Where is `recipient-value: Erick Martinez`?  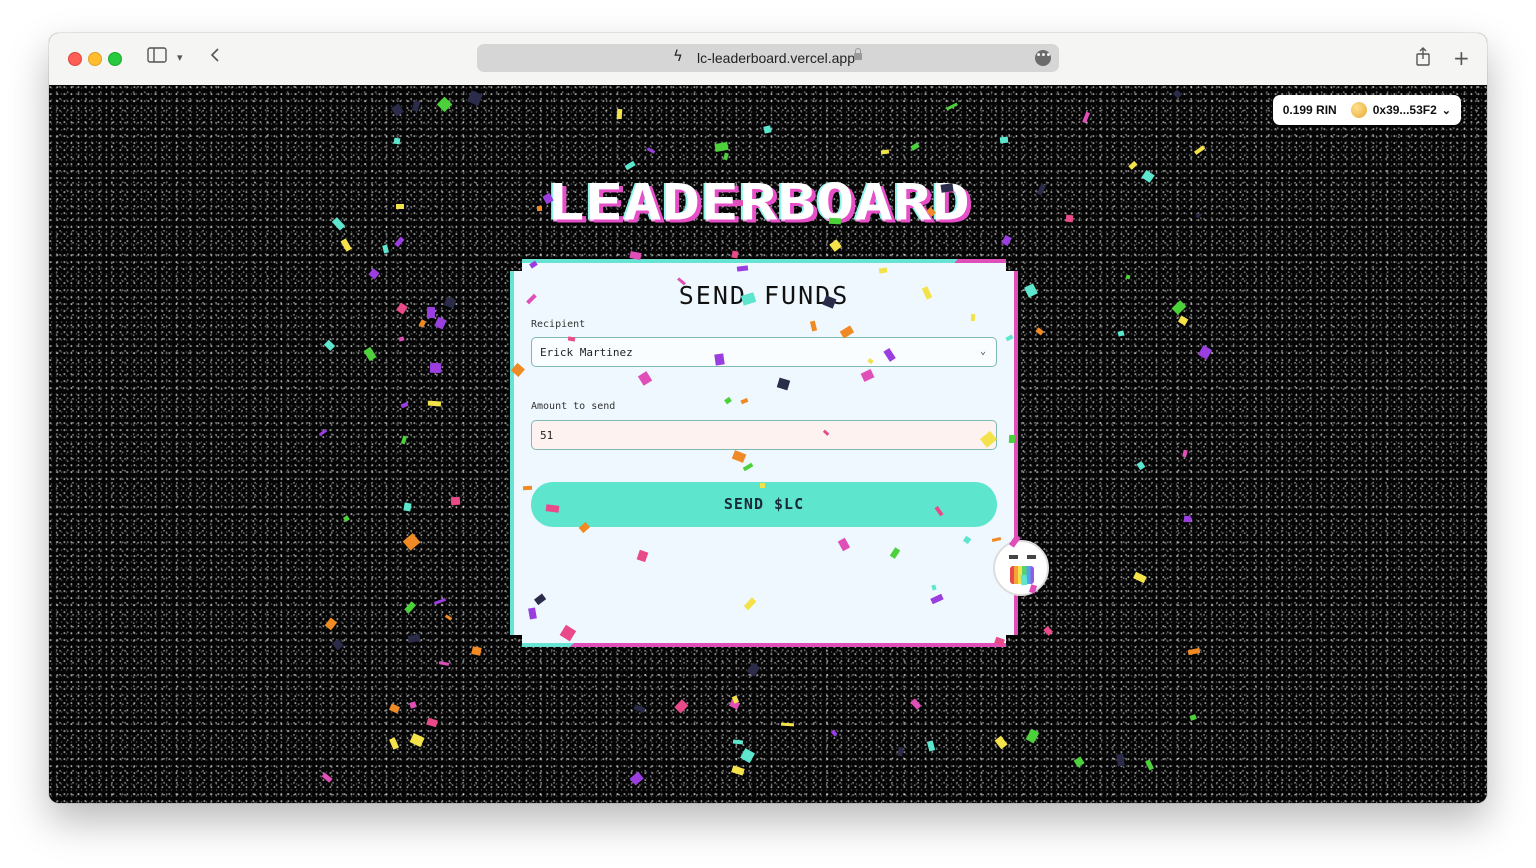 recipient-value: Erick Martinez is located at coordinates (586, 352).